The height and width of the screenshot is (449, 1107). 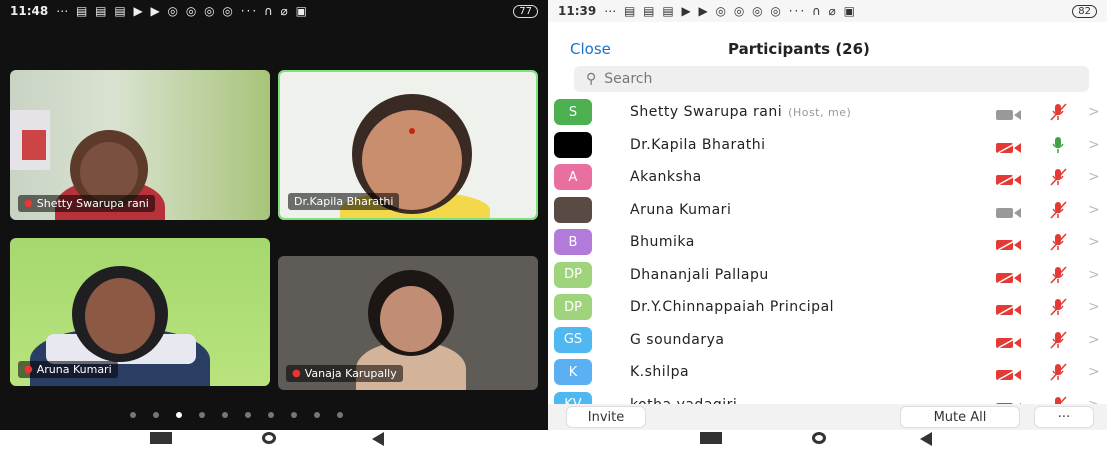 What do you see at coordinates (827, 177) in the screenshot?
I see `participant-row: A Akanksha >` at bounding box center [827, 177].